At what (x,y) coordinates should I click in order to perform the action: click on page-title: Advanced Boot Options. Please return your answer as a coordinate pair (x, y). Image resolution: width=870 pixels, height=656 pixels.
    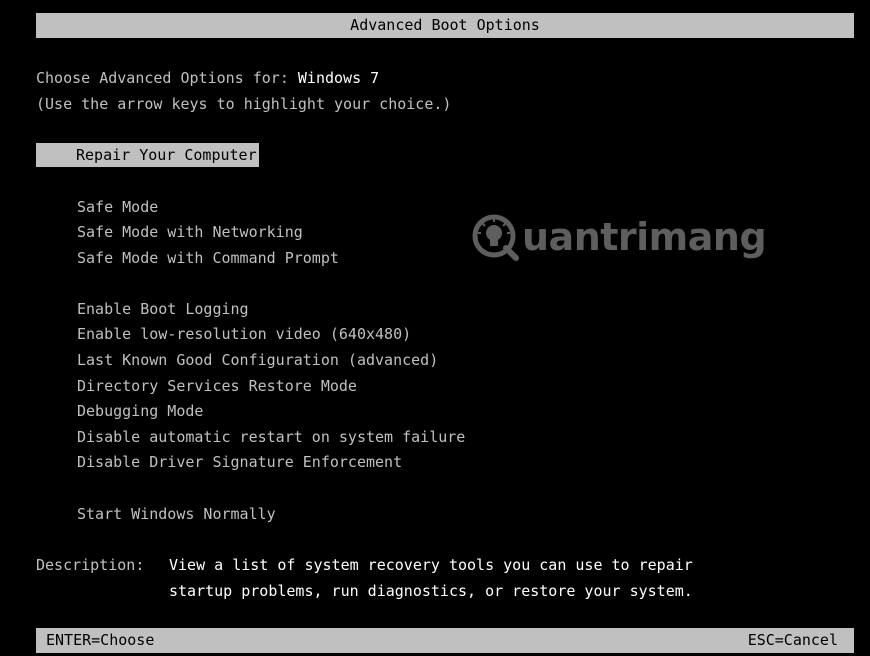
    Looking at the image, I should click on (445, 25).